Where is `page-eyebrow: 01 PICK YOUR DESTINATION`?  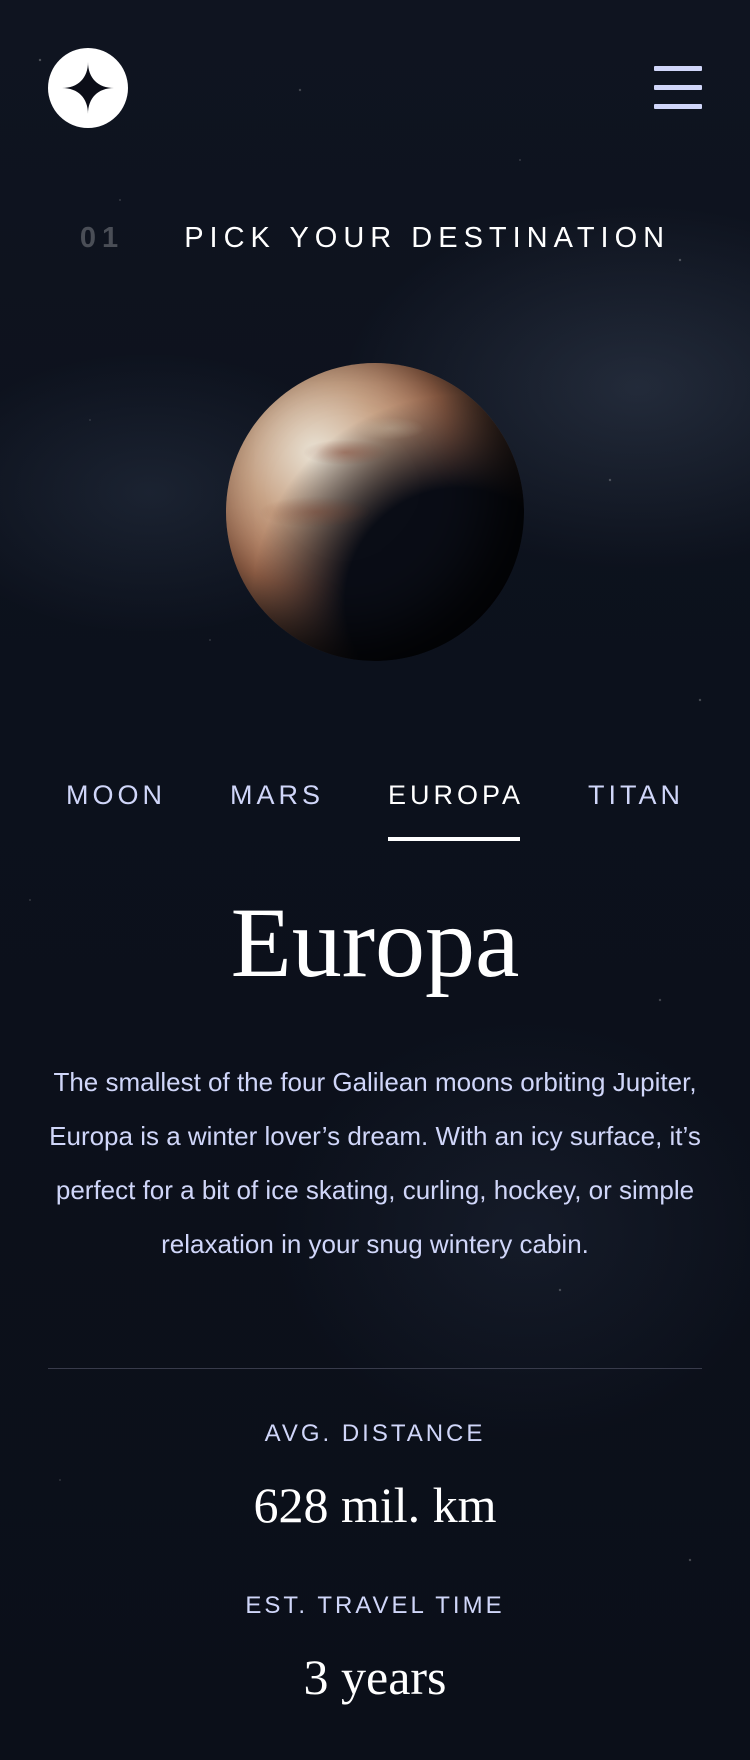
page-eyebrow: 01 PICK YOUR DESTINATION is located at coordinates (375, 238).